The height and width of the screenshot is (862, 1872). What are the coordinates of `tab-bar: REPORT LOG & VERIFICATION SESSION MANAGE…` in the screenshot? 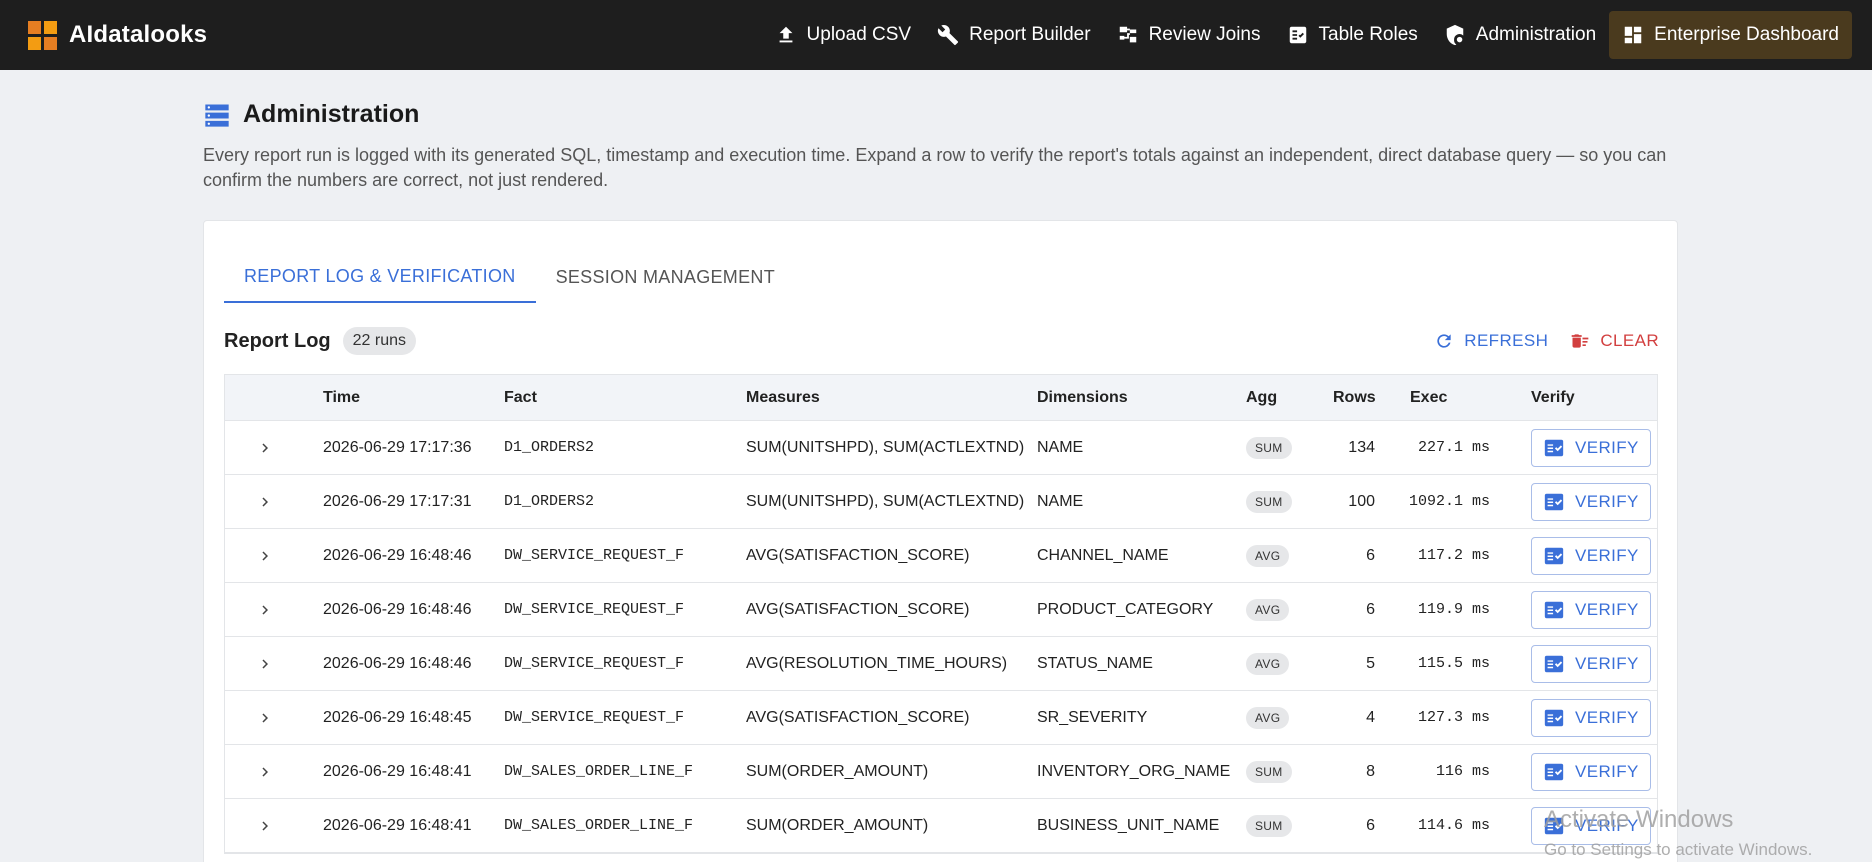 It's located at (509, 286).